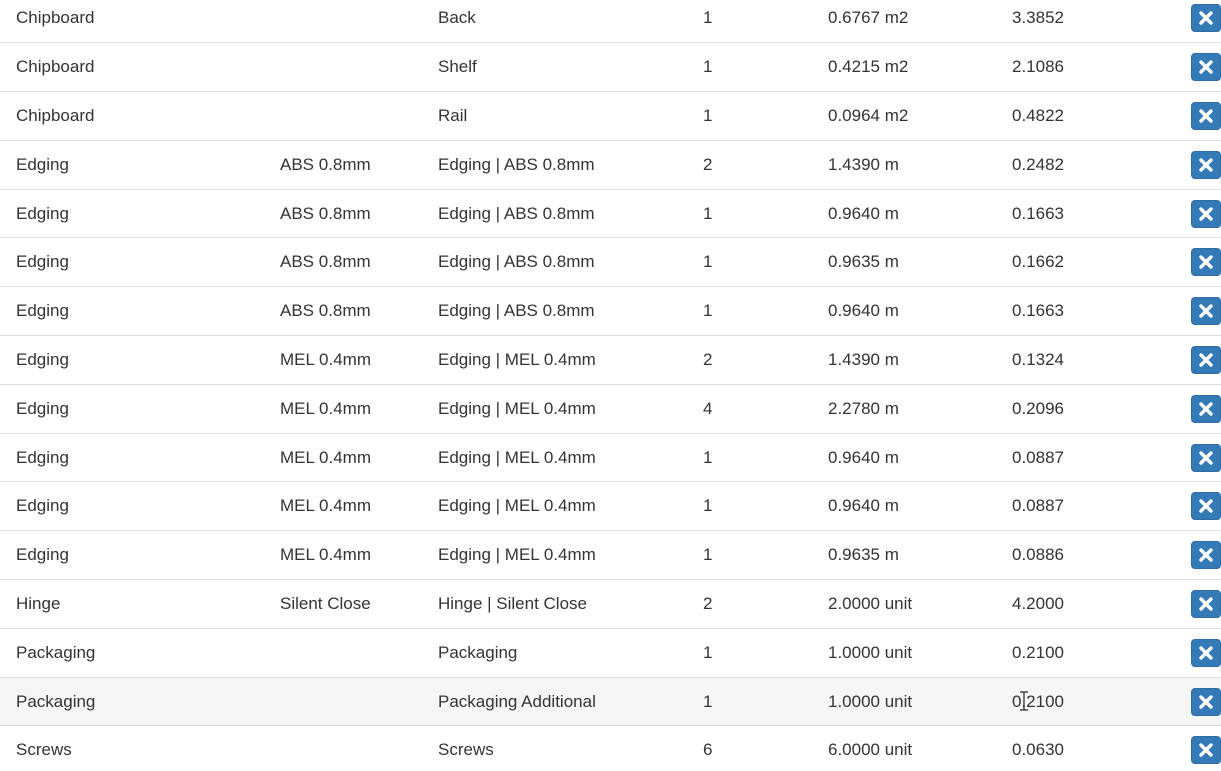 Image resolution: width=1221 pixels, height=771 pixels. What do you see at coordinates (44, 750) in the screenshot?
I see `category-text: Screws` at bounding box center [44, 750].